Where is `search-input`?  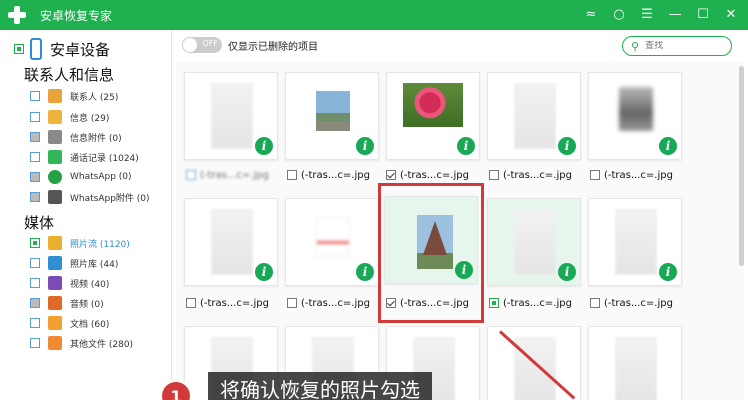
search-input is located at coordinates (680, 46).